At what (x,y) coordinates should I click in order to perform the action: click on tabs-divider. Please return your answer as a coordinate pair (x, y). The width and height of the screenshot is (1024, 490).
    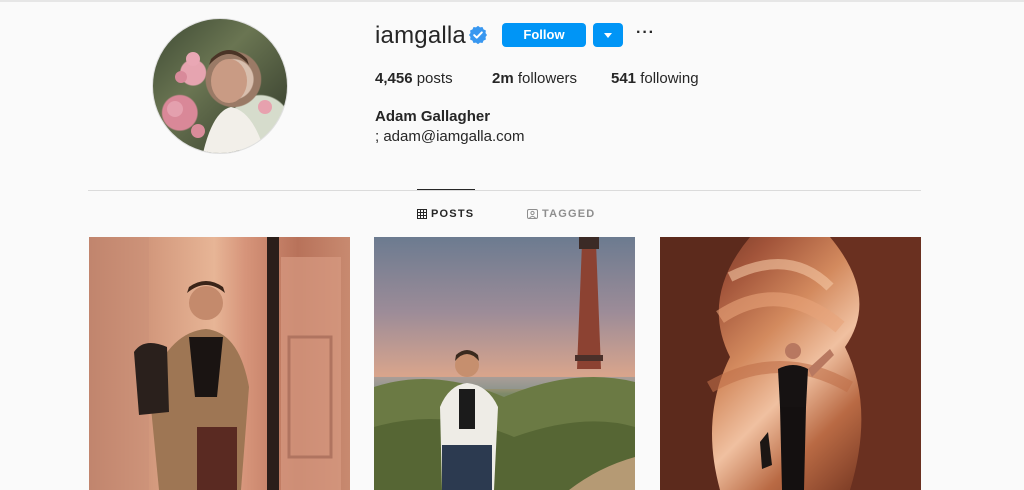
    Looking at the image, I should click on (504, 190).